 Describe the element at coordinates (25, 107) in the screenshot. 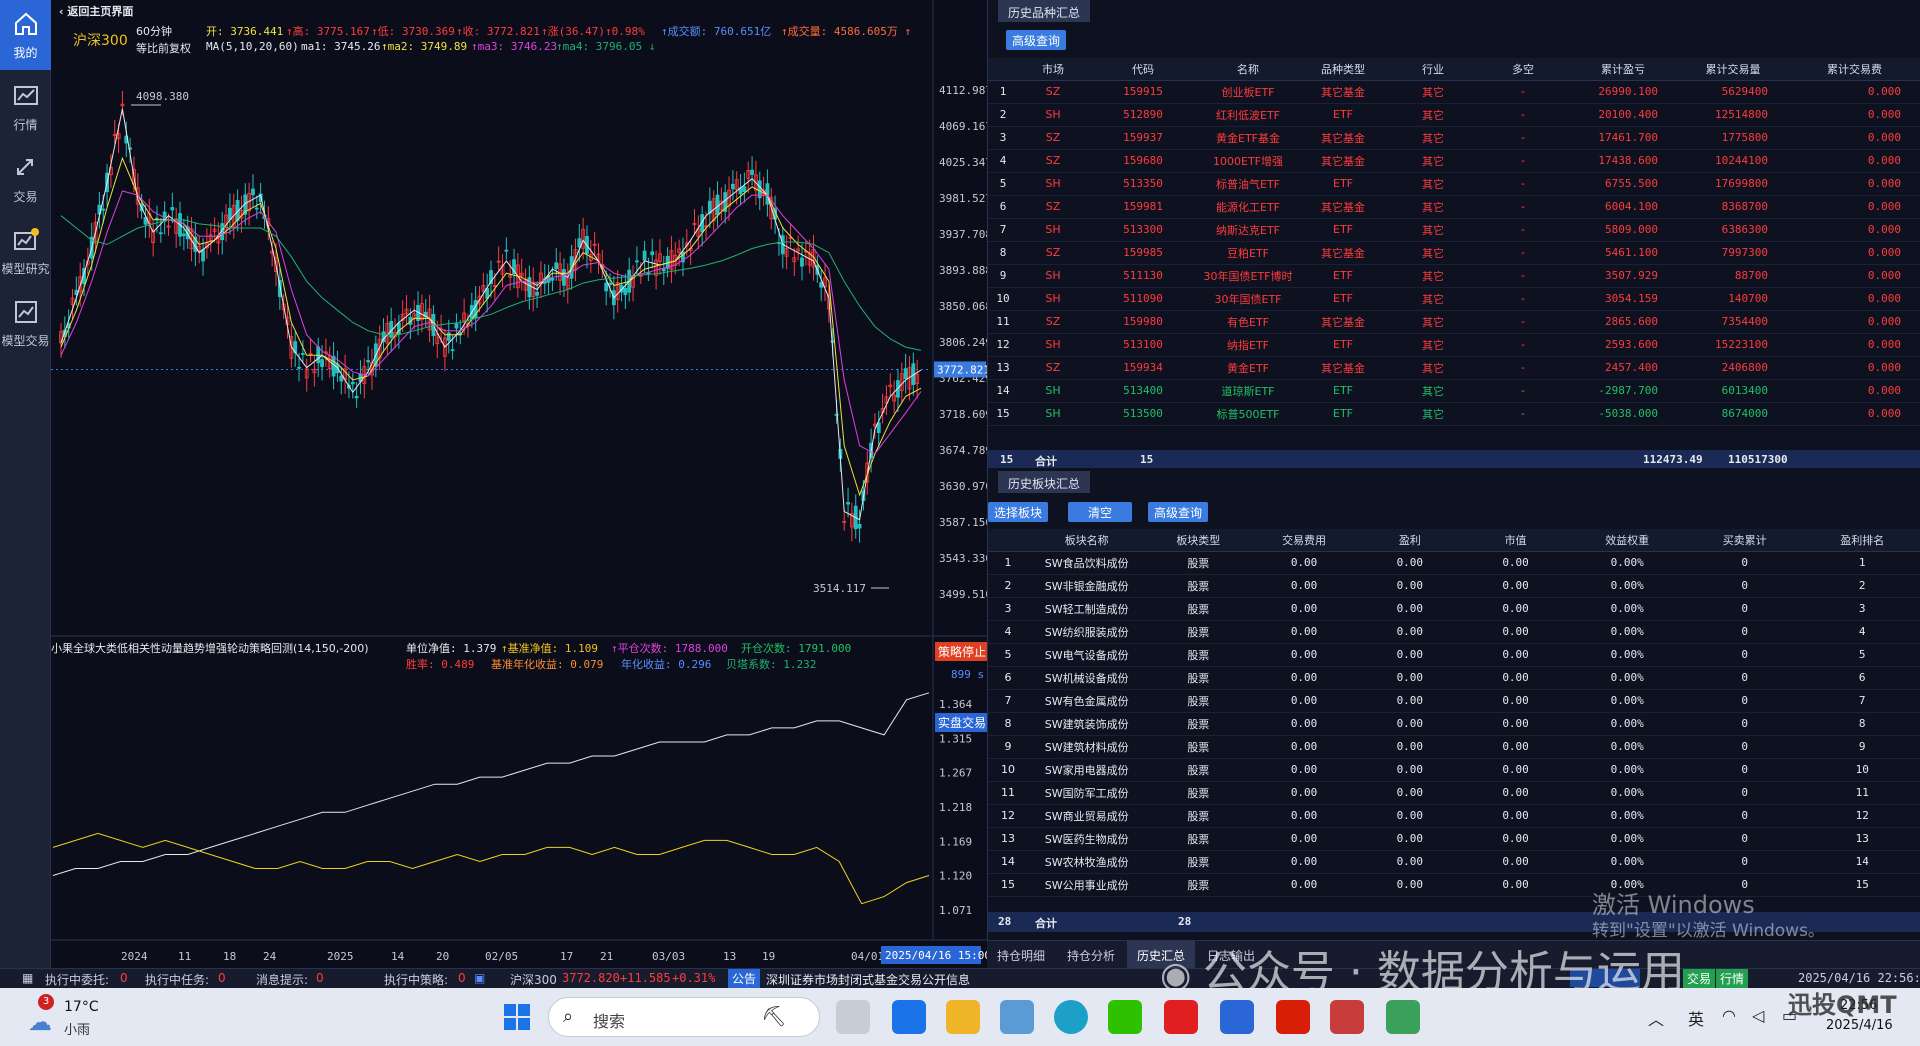

I see `sidebar-item-quotes: 行情` at that location.